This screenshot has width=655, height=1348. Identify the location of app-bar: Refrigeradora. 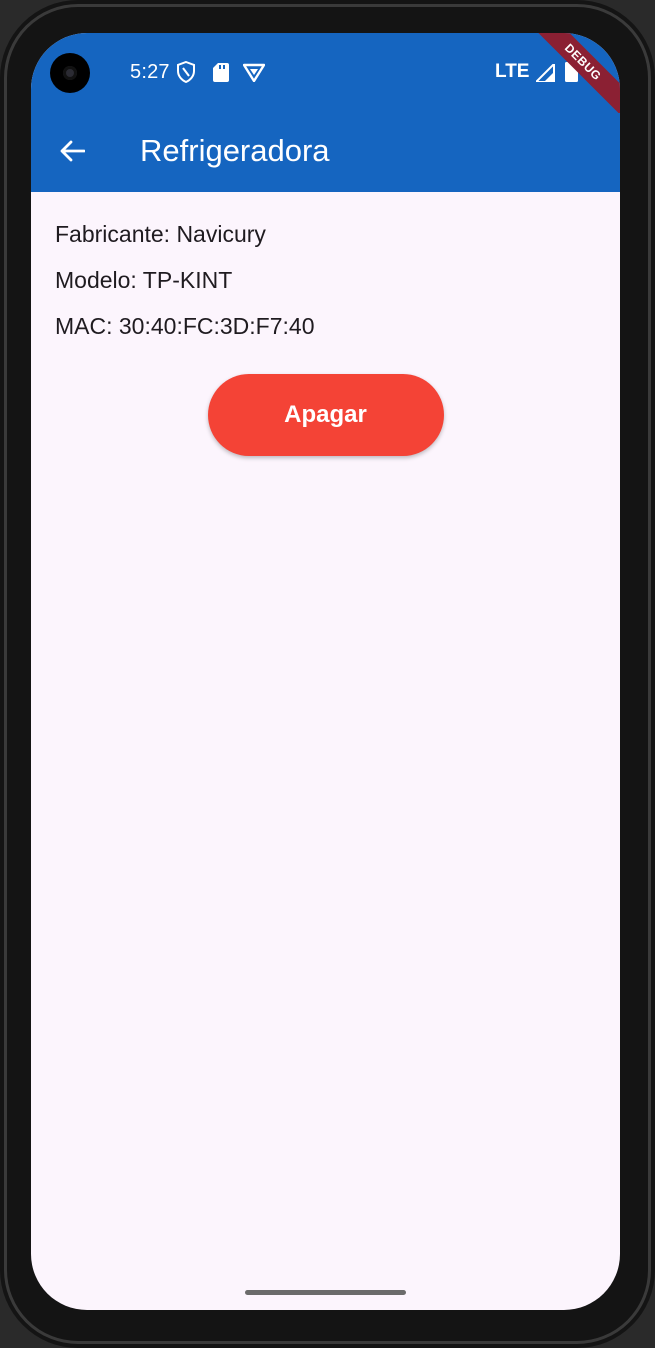
(325, 152).